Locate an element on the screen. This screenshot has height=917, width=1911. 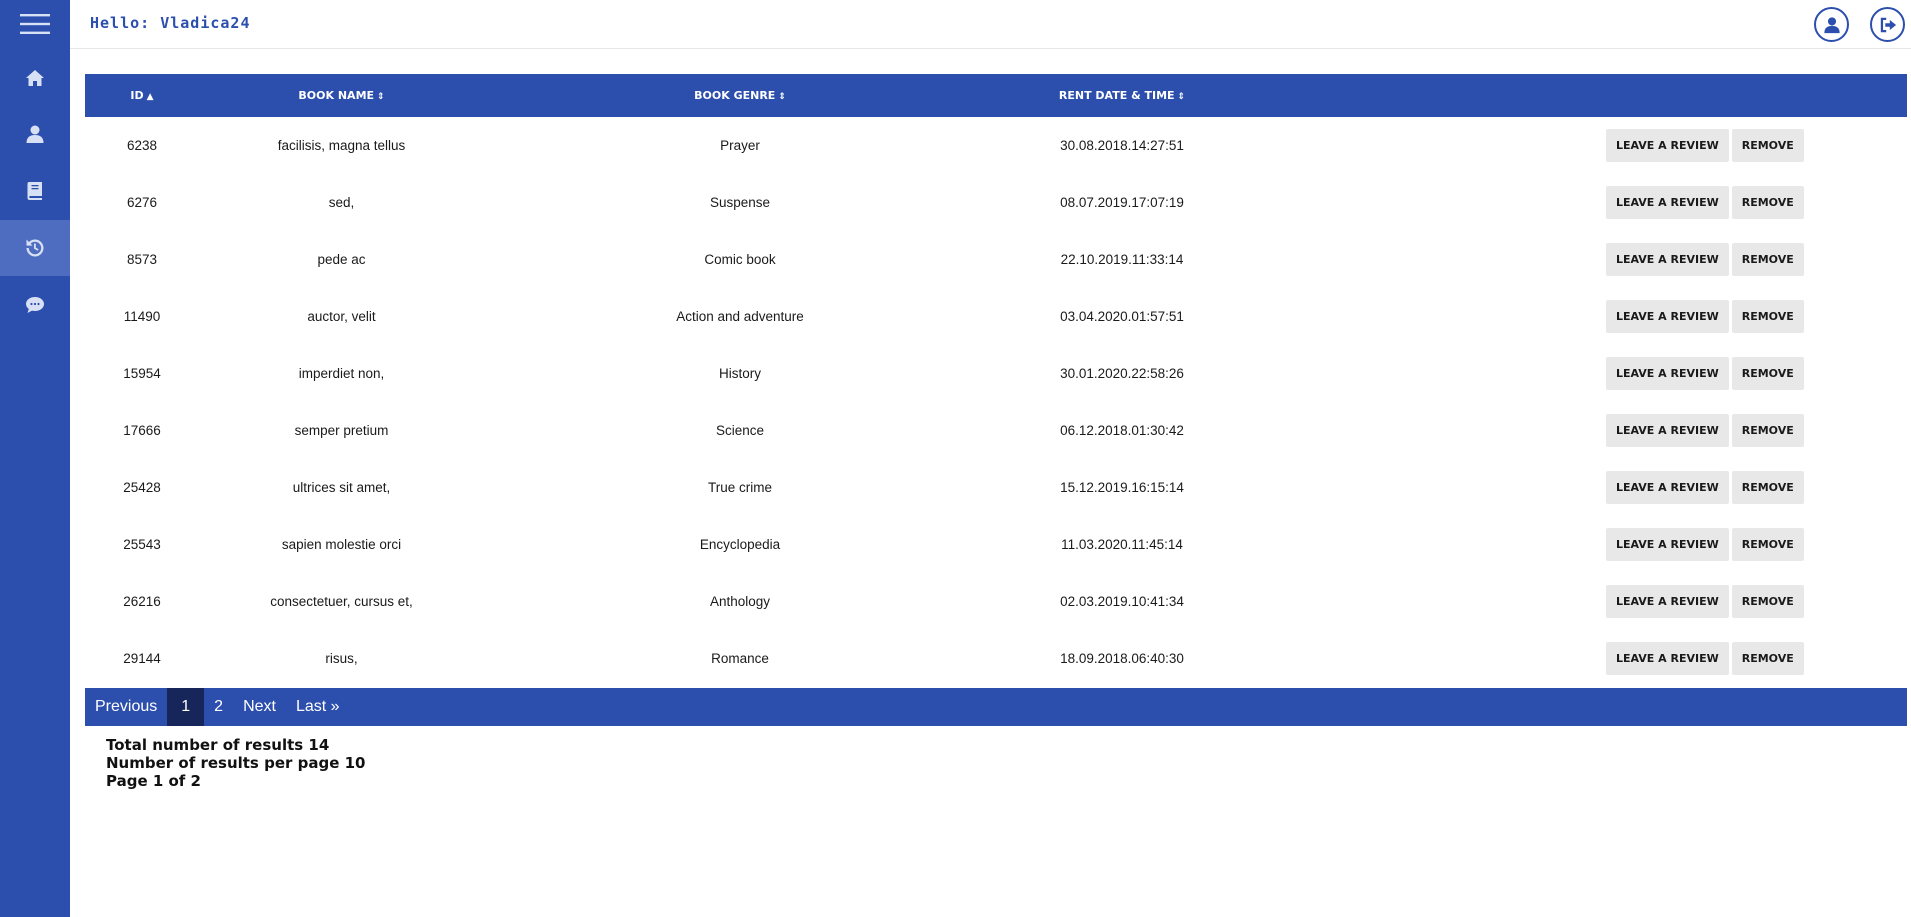
cell-book-name: auctor, velit is located at coordinates (341, 316).